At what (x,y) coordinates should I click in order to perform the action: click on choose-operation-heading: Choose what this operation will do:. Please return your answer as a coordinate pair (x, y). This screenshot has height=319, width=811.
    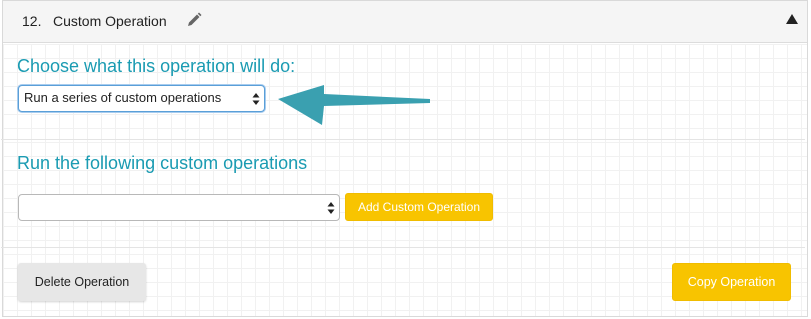
    Looking at the image, I should click on (156, 66).